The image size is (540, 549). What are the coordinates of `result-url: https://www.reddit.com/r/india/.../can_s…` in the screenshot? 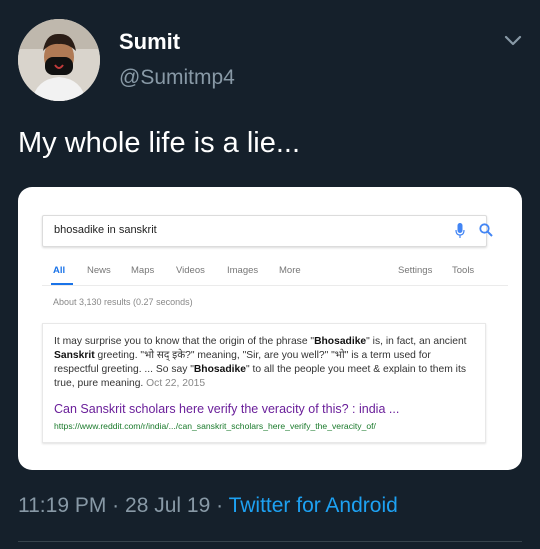 It's located at (215, 426).